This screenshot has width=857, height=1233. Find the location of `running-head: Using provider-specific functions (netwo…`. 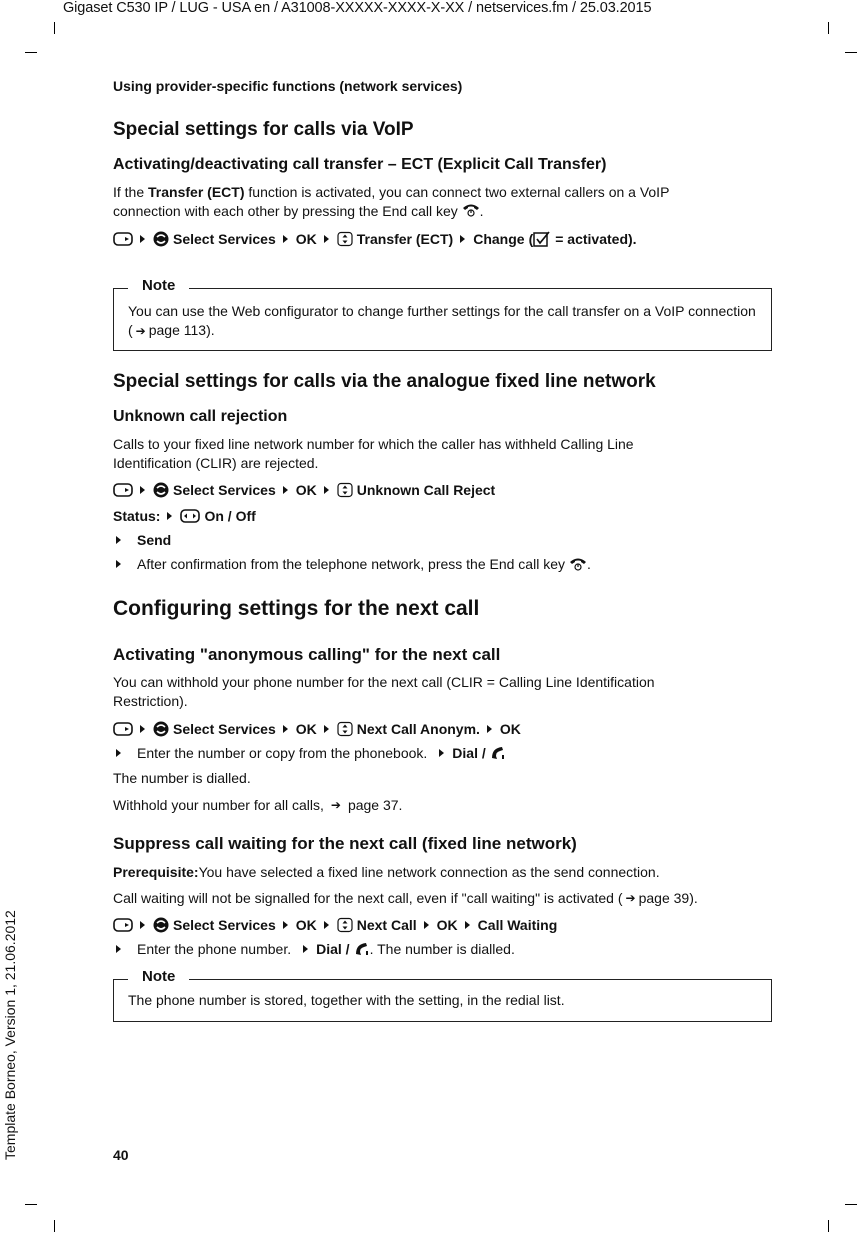

running-head: Using provider-specific functions (netwo… is located at coordinates (288, 86).